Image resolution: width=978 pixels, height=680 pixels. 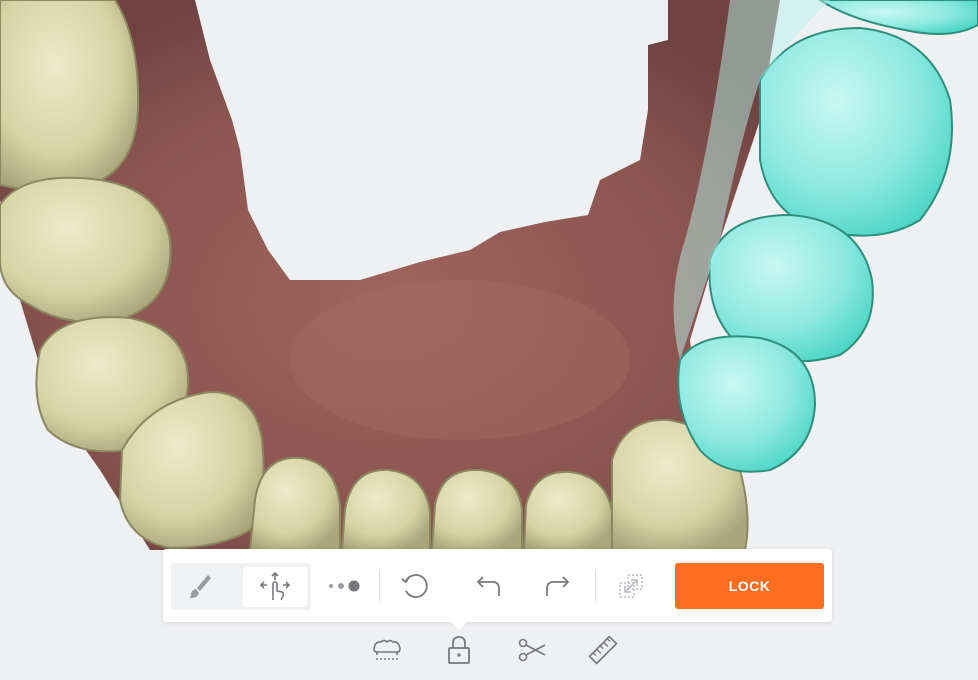 I want to click on lock-button: LOCK, so click(x=749, y=586).